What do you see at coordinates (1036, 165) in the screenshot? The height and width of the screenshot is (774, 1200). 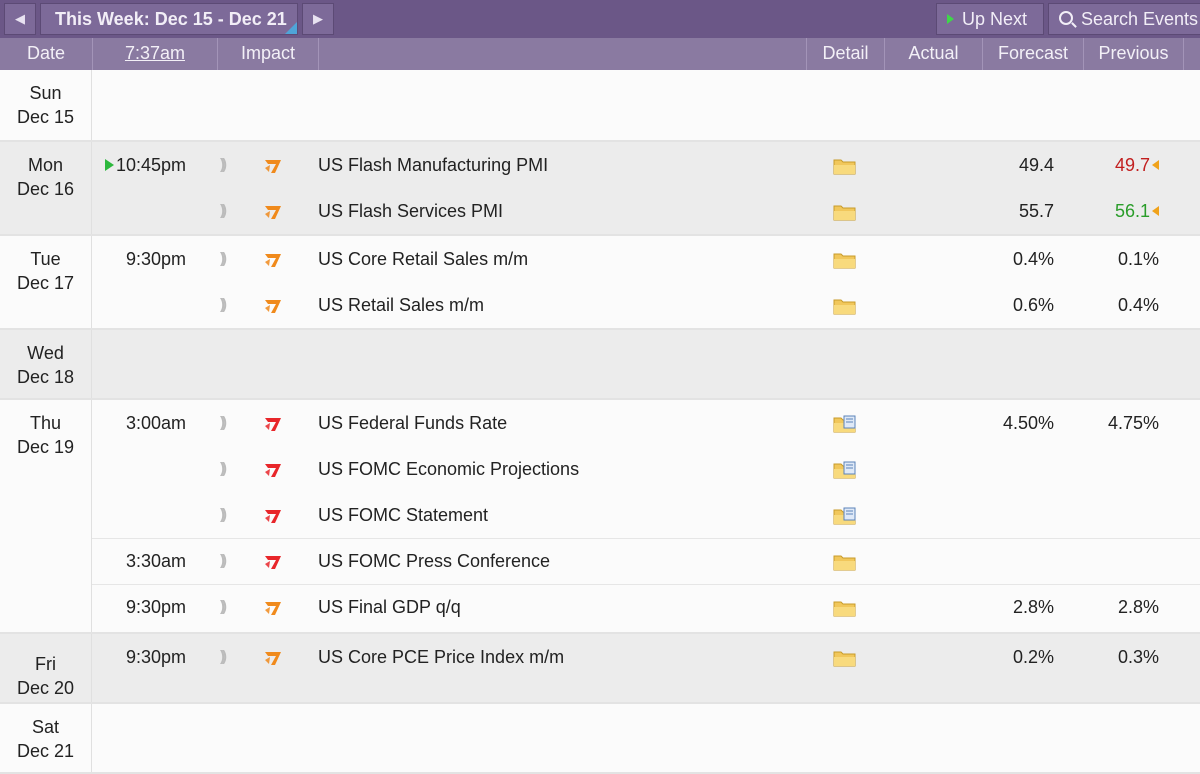 I see `event-forecast: 49.4` at bounding box center [1036, 165].